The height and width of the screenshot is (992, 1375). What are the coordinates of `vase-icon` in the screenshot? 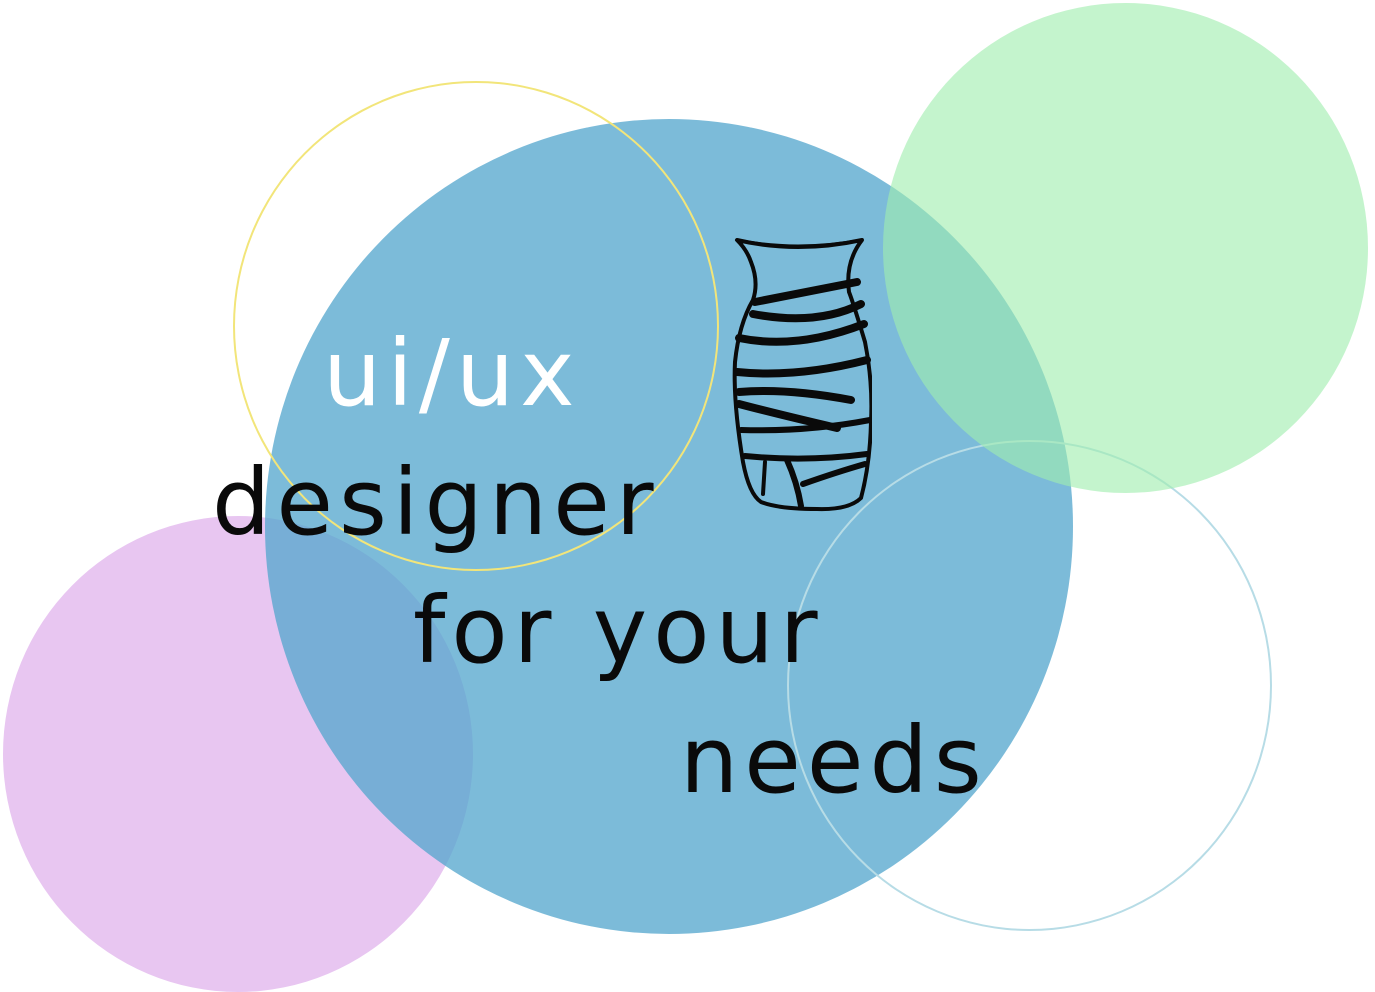 It's located at (802, 375).